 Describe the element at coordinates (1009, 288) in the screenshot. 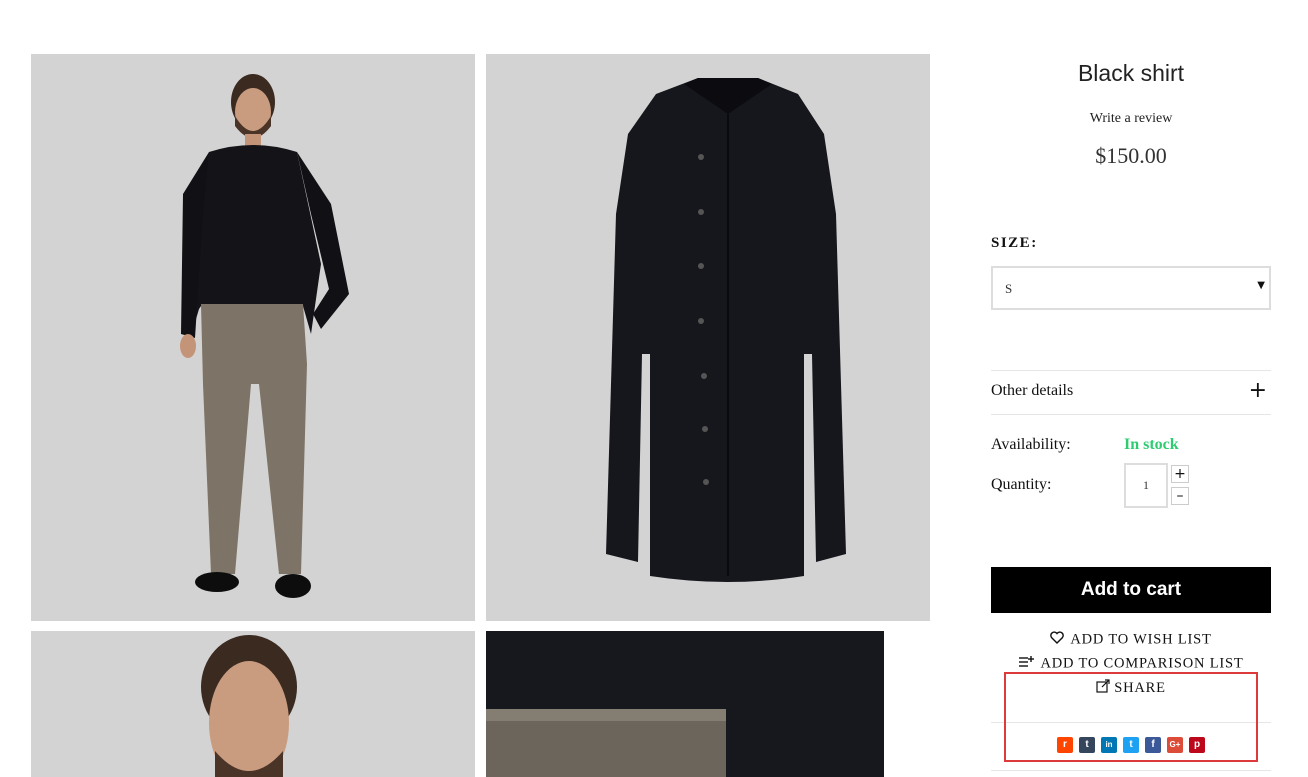

I see `size-selected-value: S` at that location.